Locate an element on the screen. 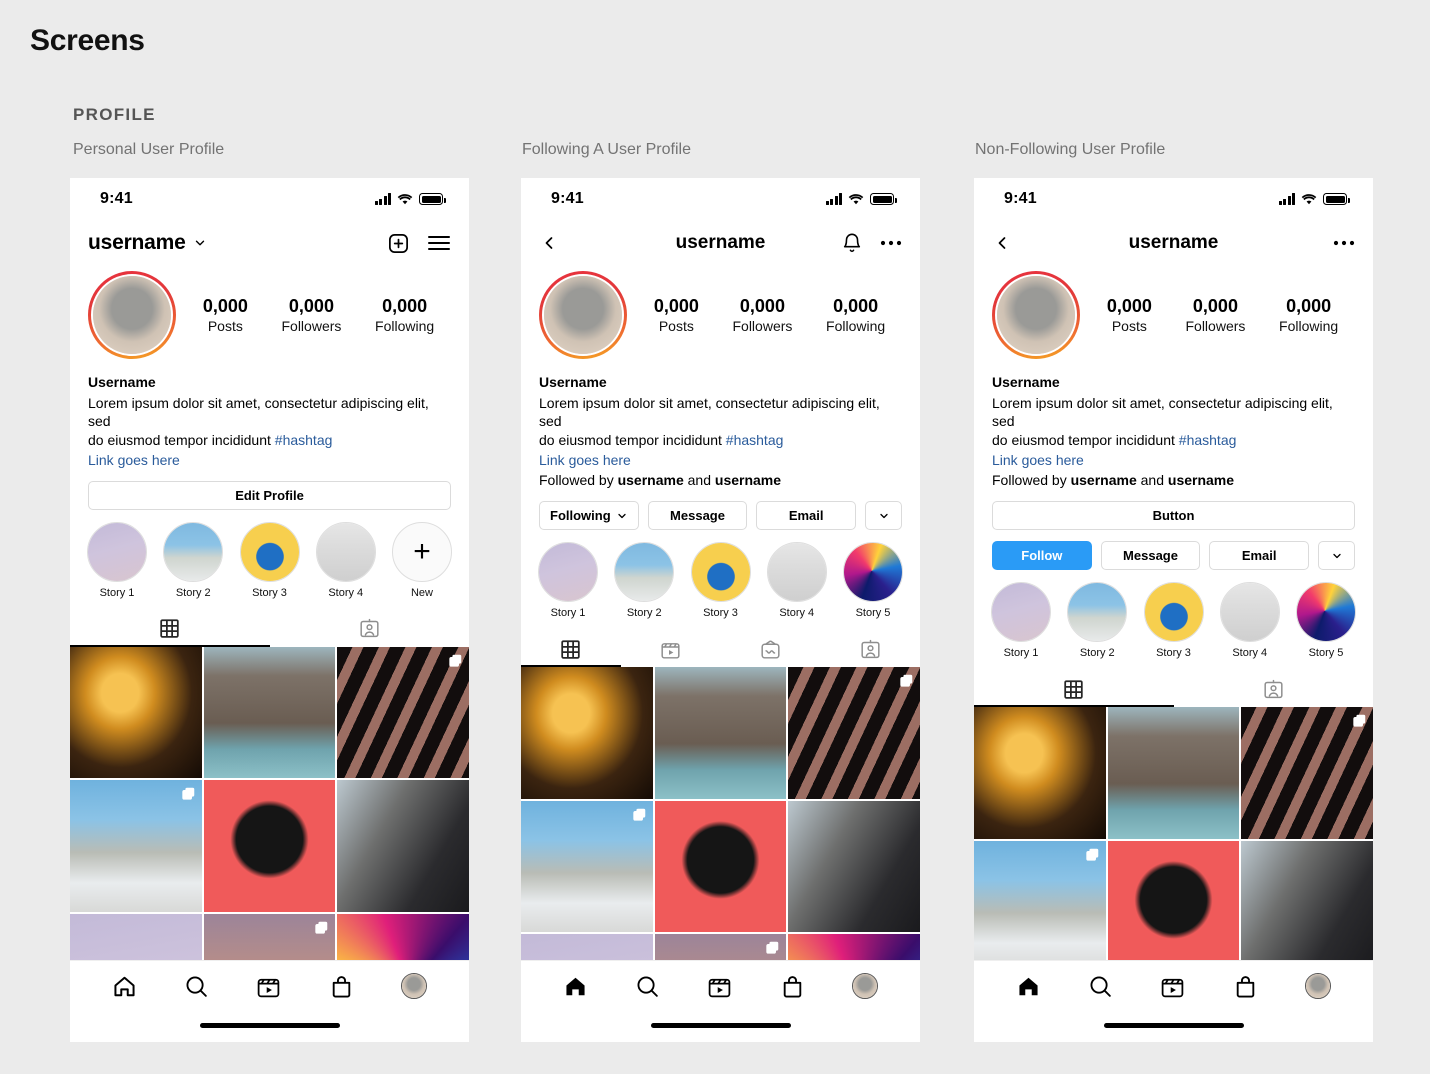 The image size is (1430, 1074). edit-profile-button: Edit Profile is located at coordinates (269, 495).